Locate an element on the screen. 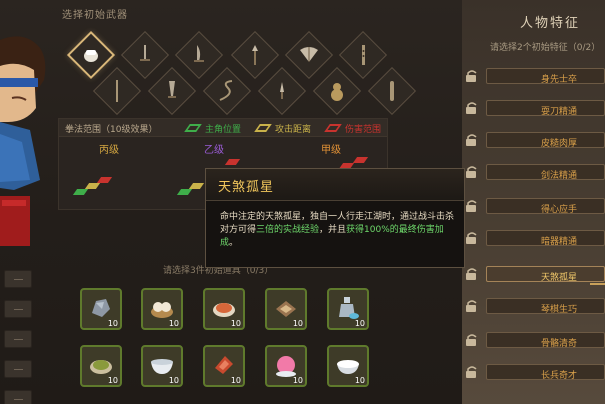  bowl-icon is located at coordinates (162, 366).